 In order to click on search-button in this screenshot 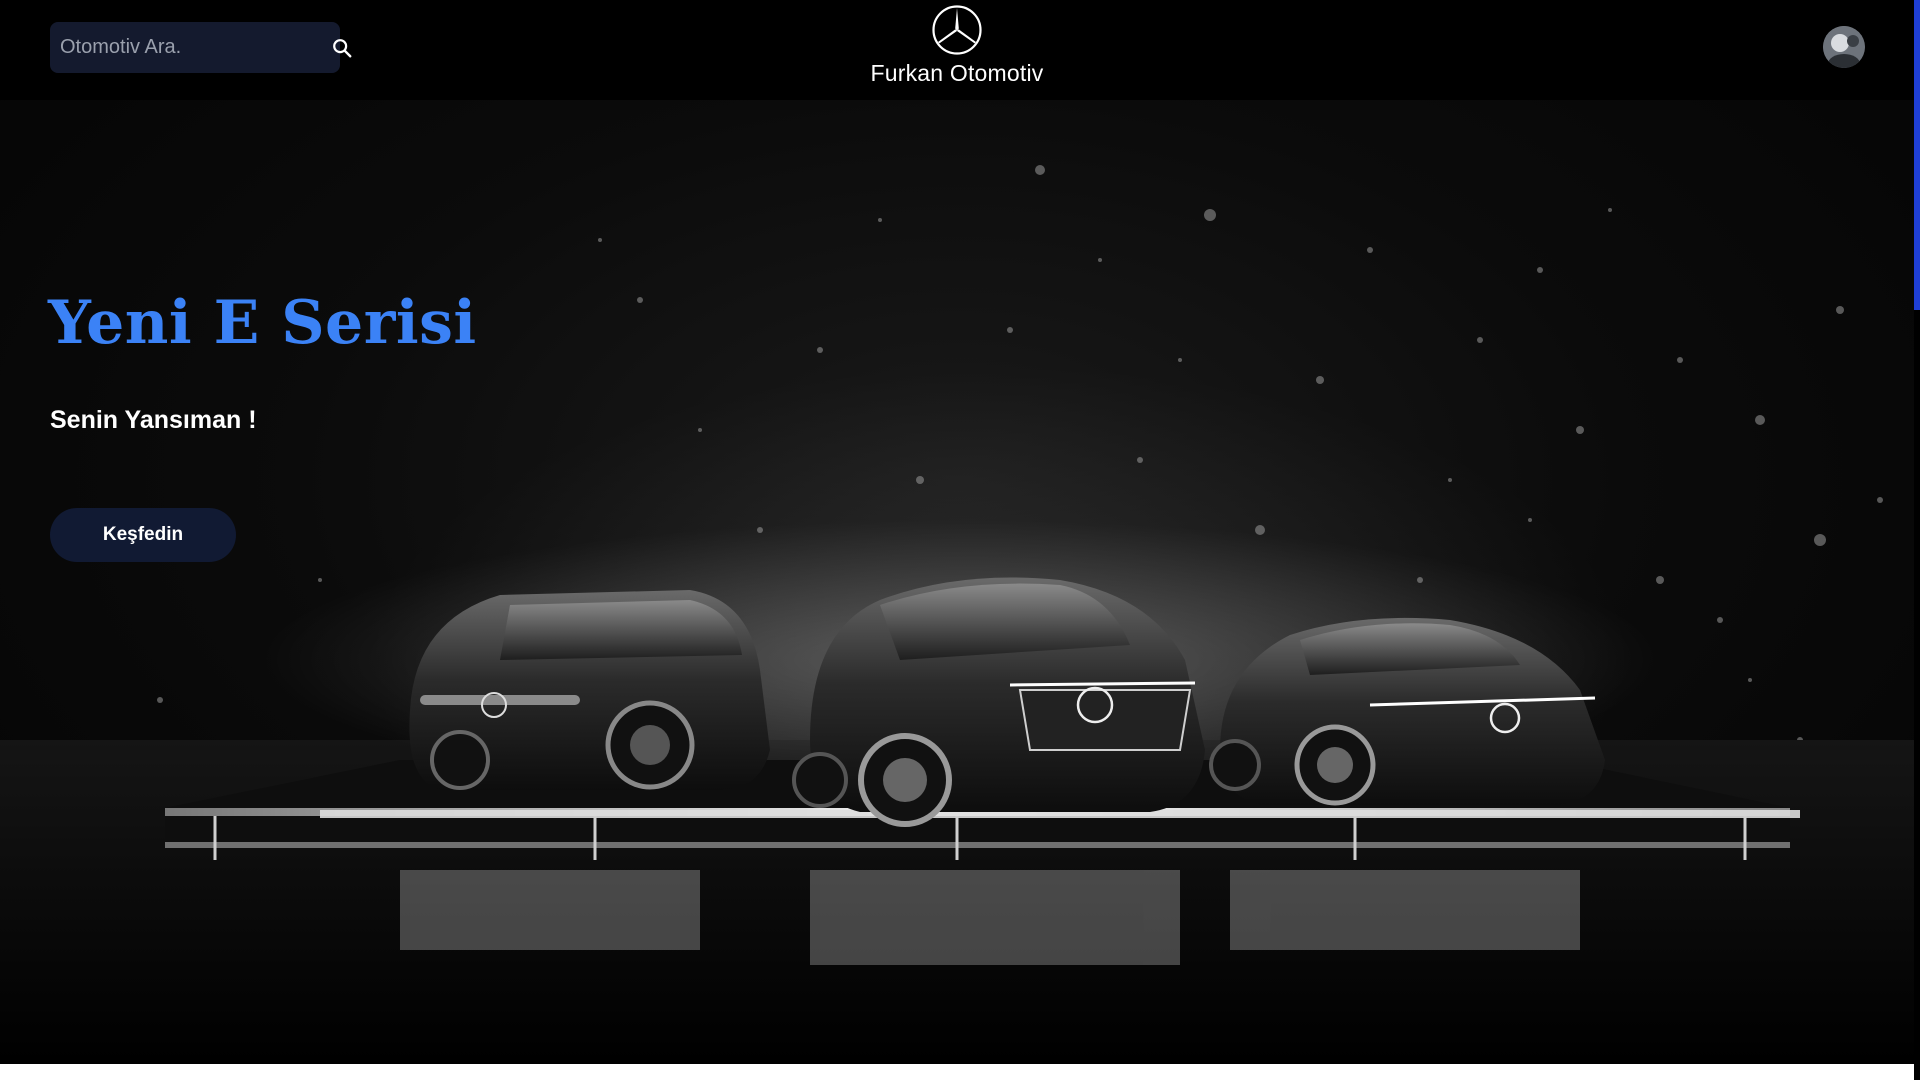, I will do `click(342, 47)`.